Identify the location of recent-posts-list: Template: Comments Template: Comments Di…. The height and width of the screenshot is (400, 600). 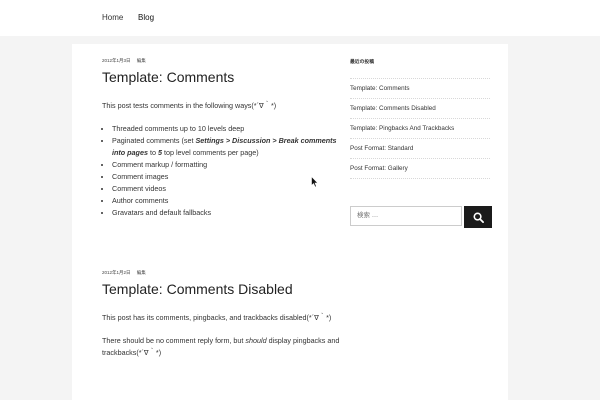
(420, 128).